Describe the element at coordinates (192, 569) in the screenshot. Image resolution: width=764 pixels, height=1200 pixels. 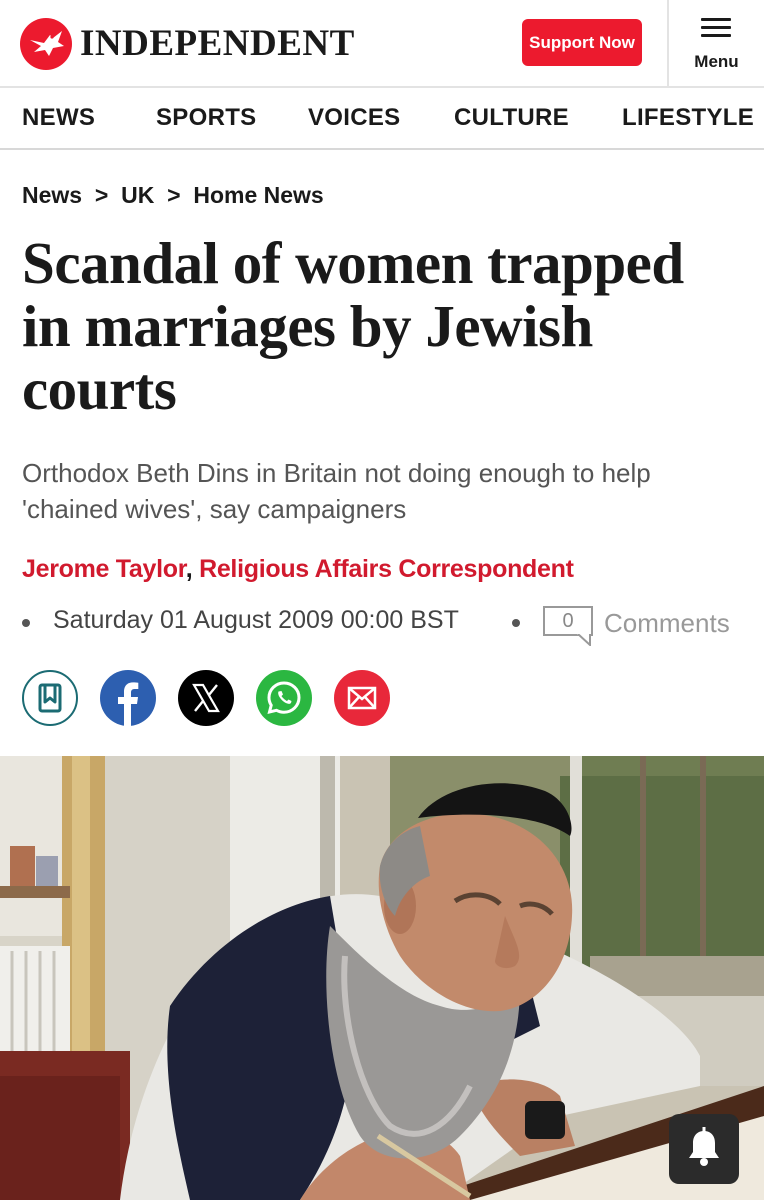
I see `byline-comma: ,` at that location.